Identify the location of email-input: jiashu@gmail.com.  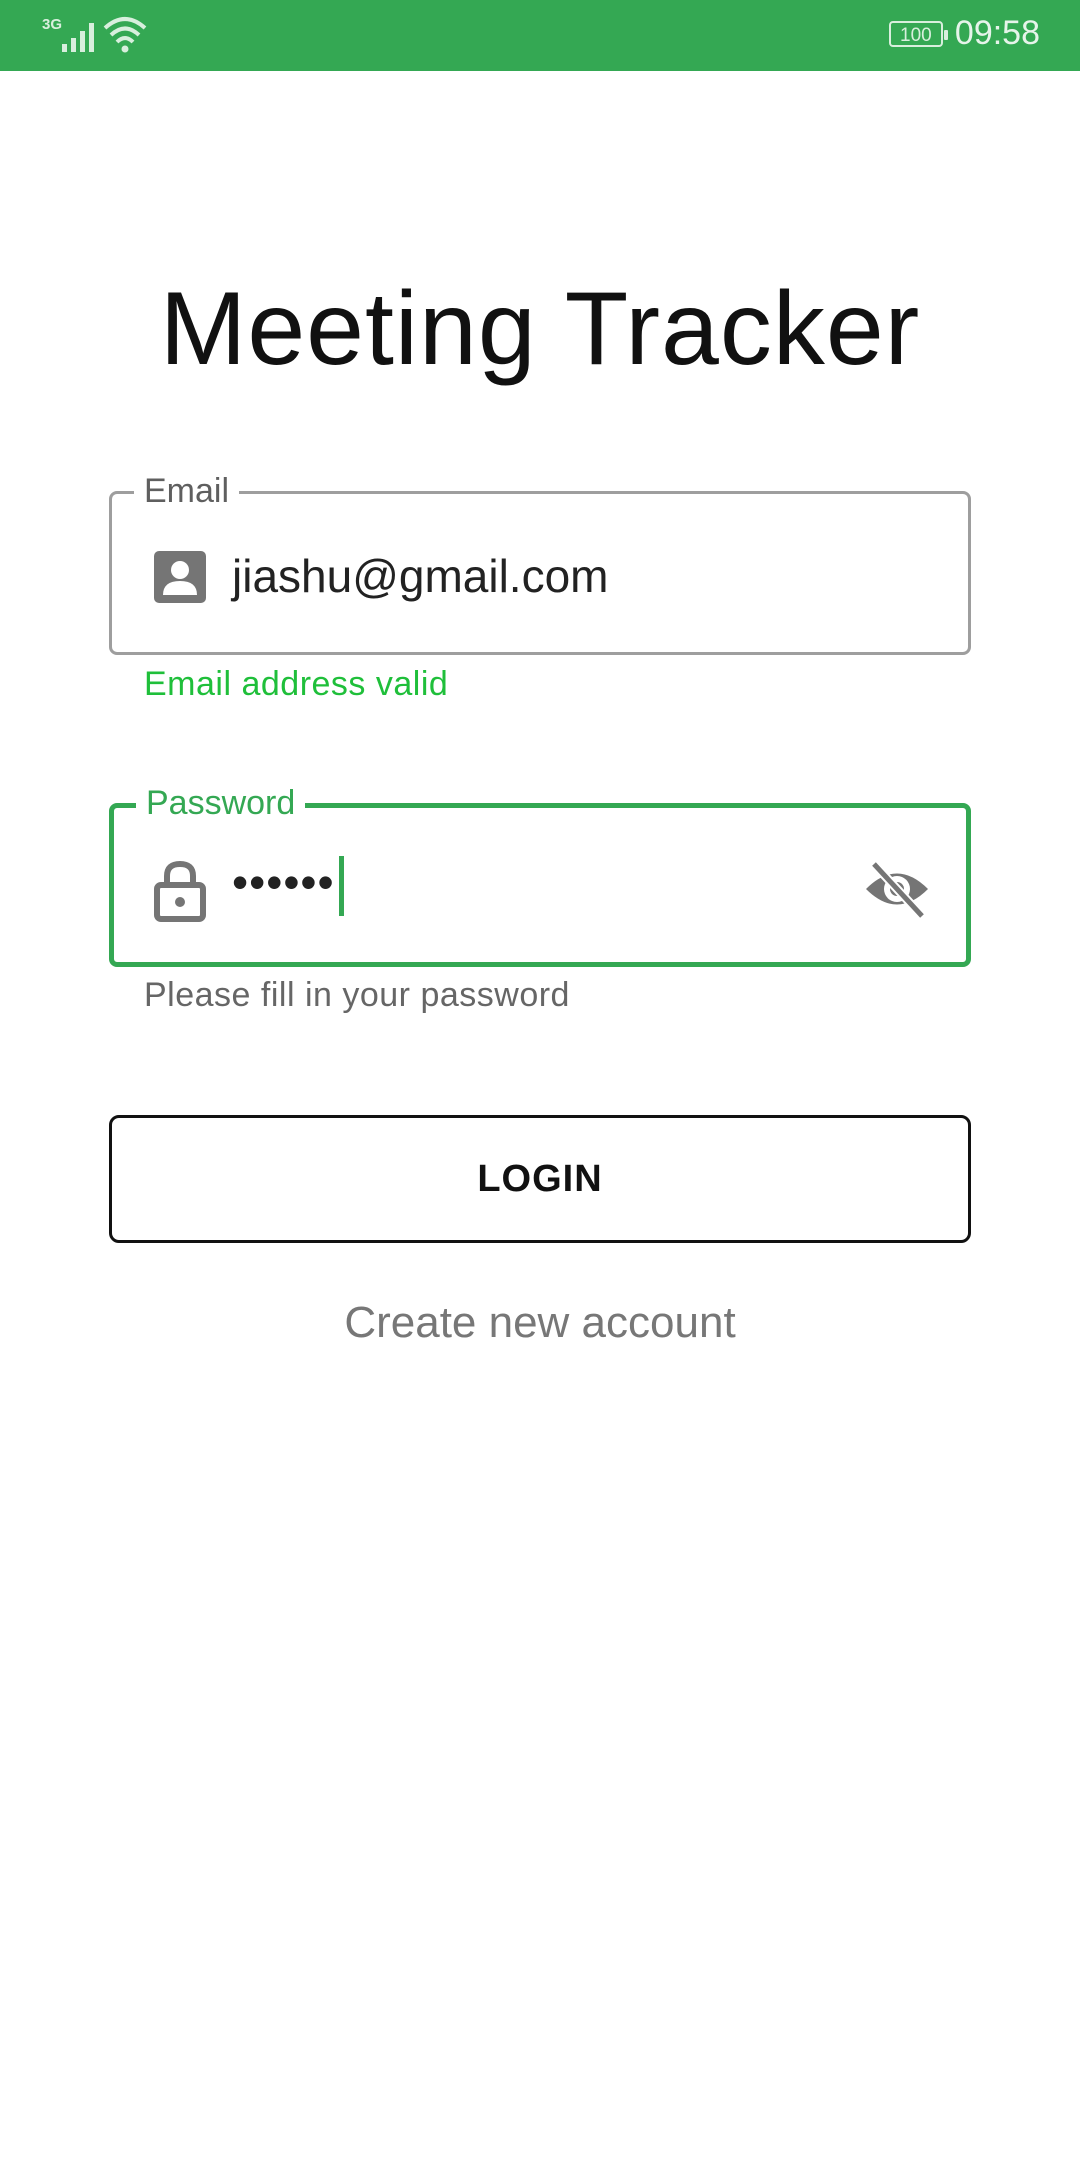
(420, 576).